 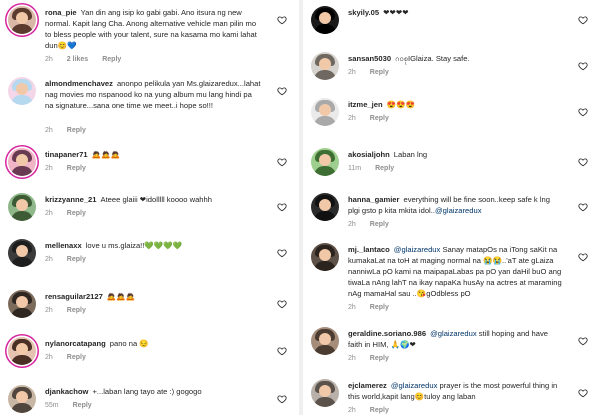 What do you see at coordinates (52, 405) in the screenshot?
I see `comment-time: 55m` at bounding box center [52, 405].